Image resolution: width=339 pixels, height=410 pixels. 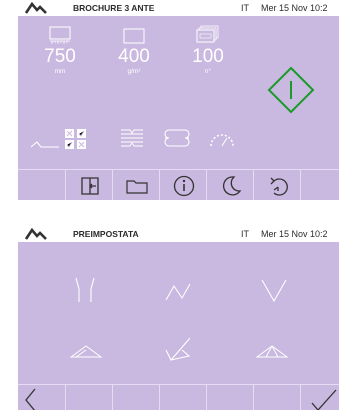 What do you see at coordinates (178, 234) in the screenshot?
I see `status-bar: PREIMPOSTATA IT Mer 15 Nov 10:2` at bounding box center [178, 234].